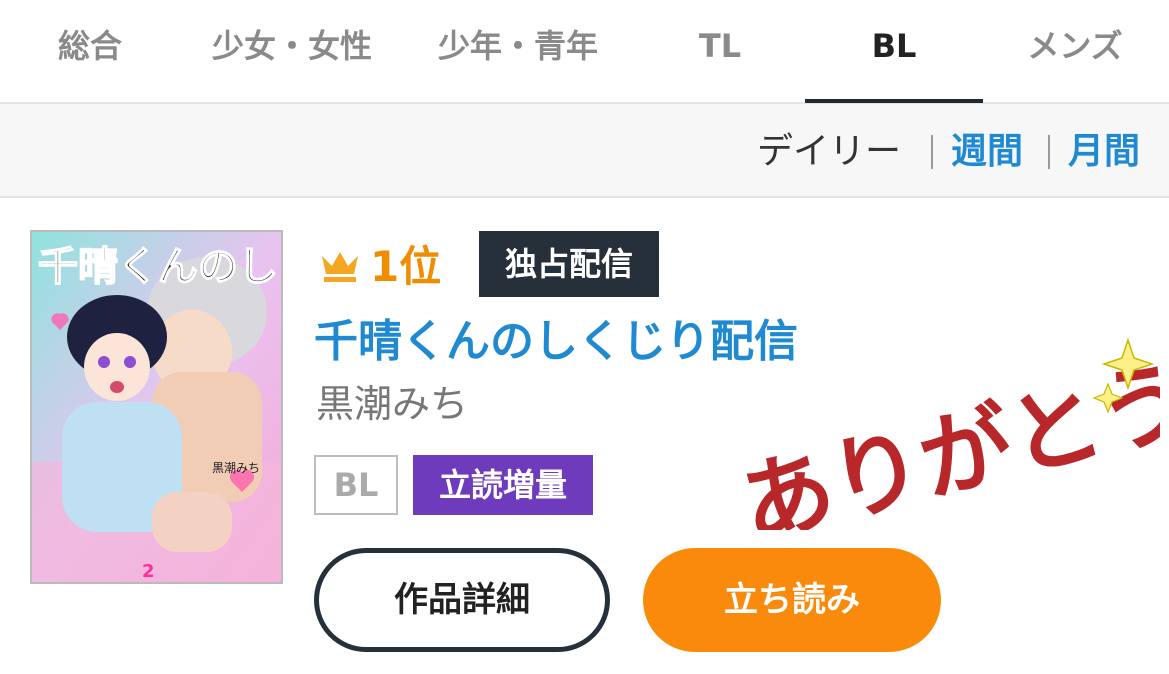 The height and width of the screenshot is (674, 1169). Describe the element at coordinates (1104, 152) in the screenshot. I see `period-monthly: 月間` at that location.